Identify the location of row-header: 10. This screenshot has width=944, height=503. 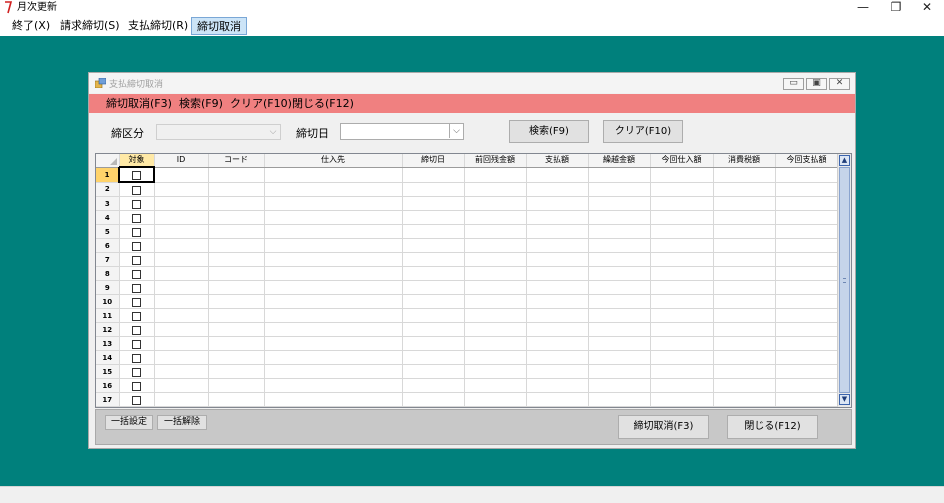
(108, 301).